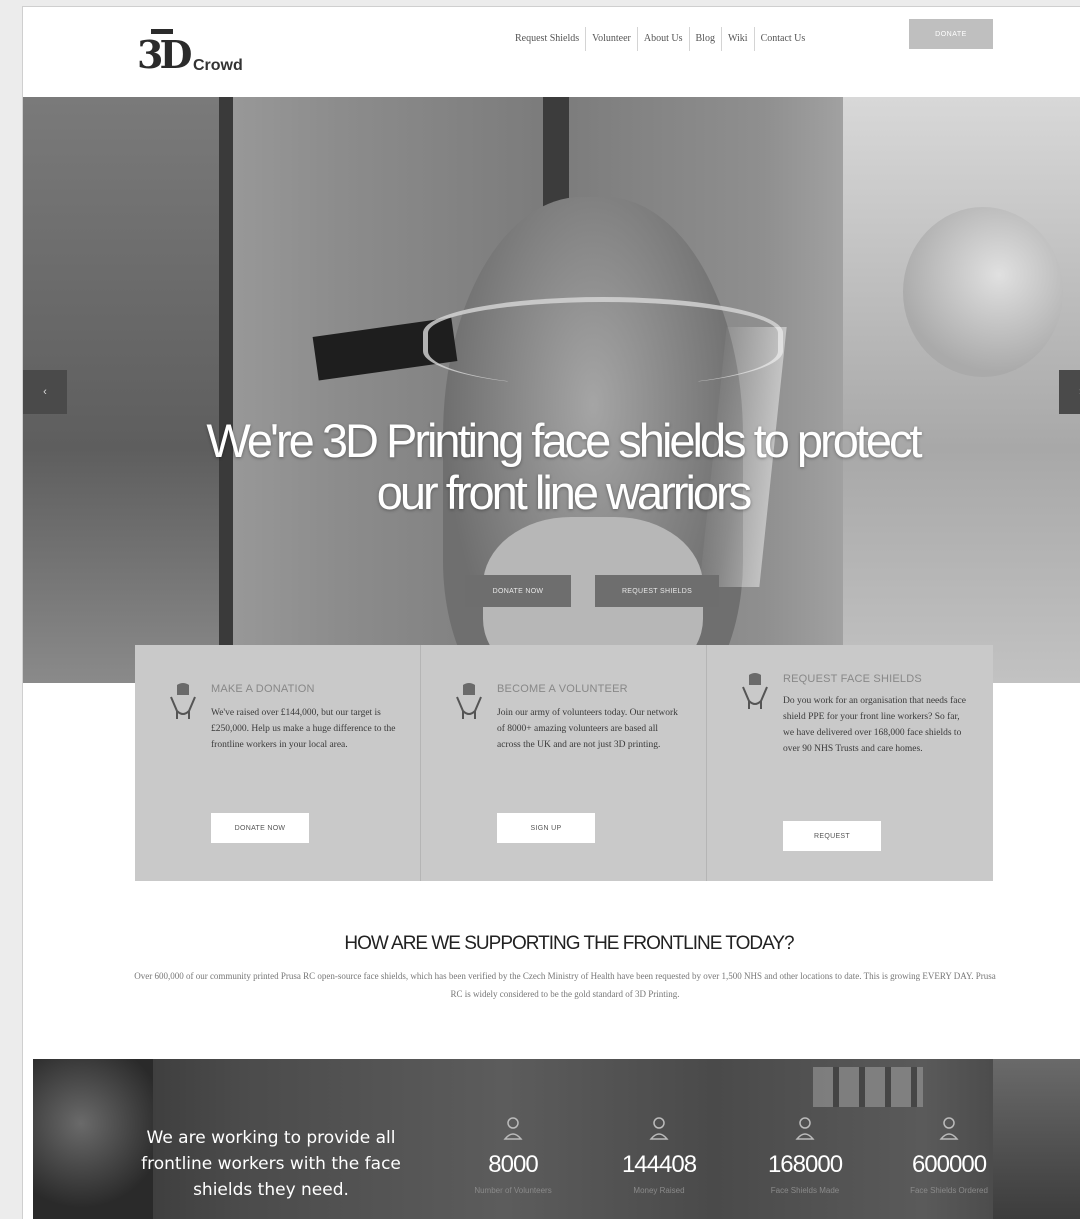 This screenshot has width=1080, height=1219. What do you see at coordinates (164, 54) in the screenshot?
I see `logo-mark: 3D` at bounding box center [164, 54].